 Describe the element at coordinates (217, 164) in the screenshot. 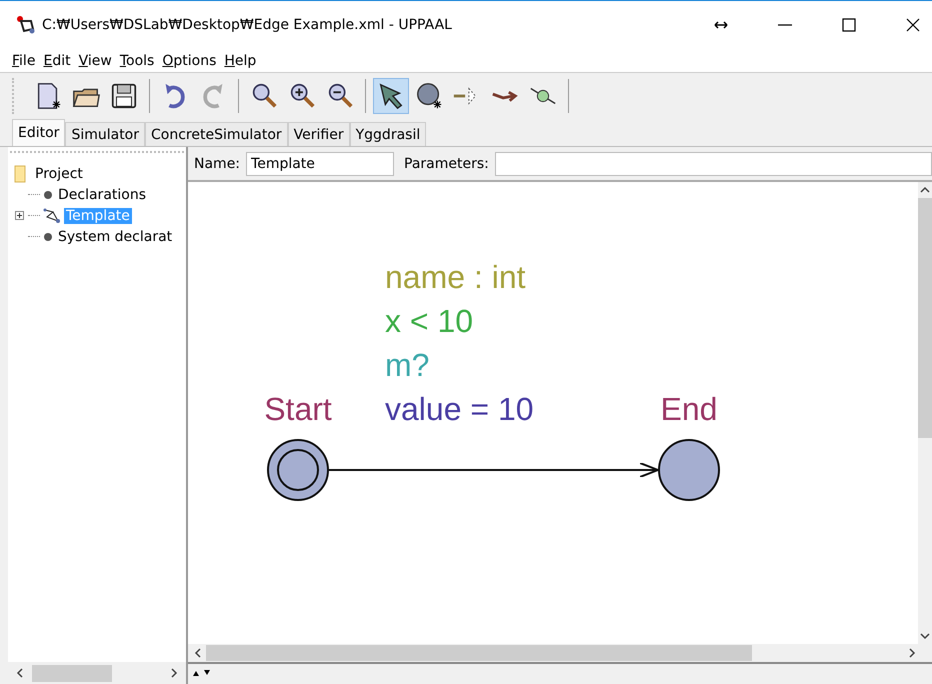

I see `field-label: Name:` at that location.